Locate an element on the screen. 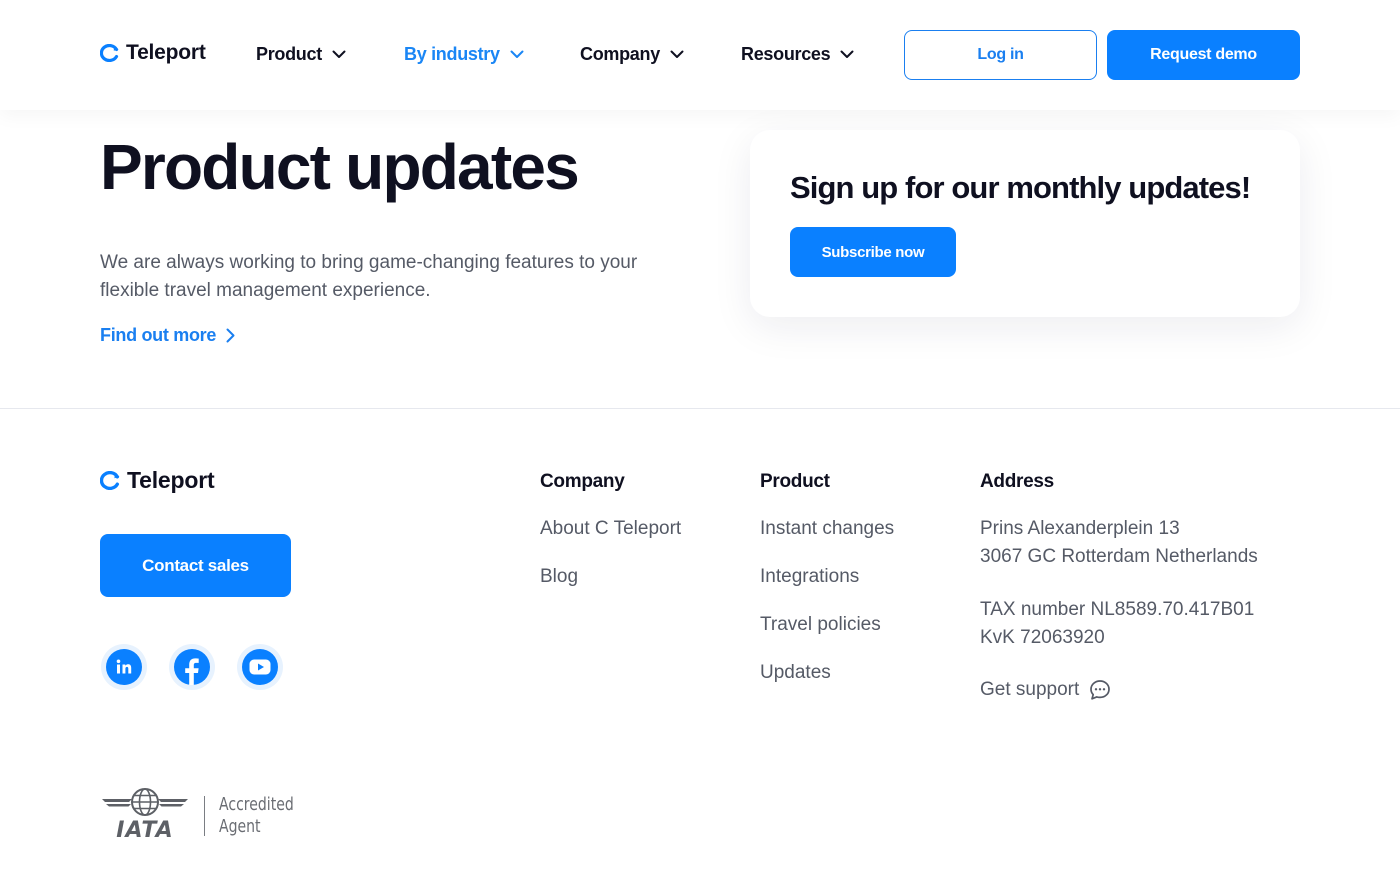 Image resolution: width=1400 pixels, height=870 pixels. nav-label: Product is located at coordinates (289, 54).